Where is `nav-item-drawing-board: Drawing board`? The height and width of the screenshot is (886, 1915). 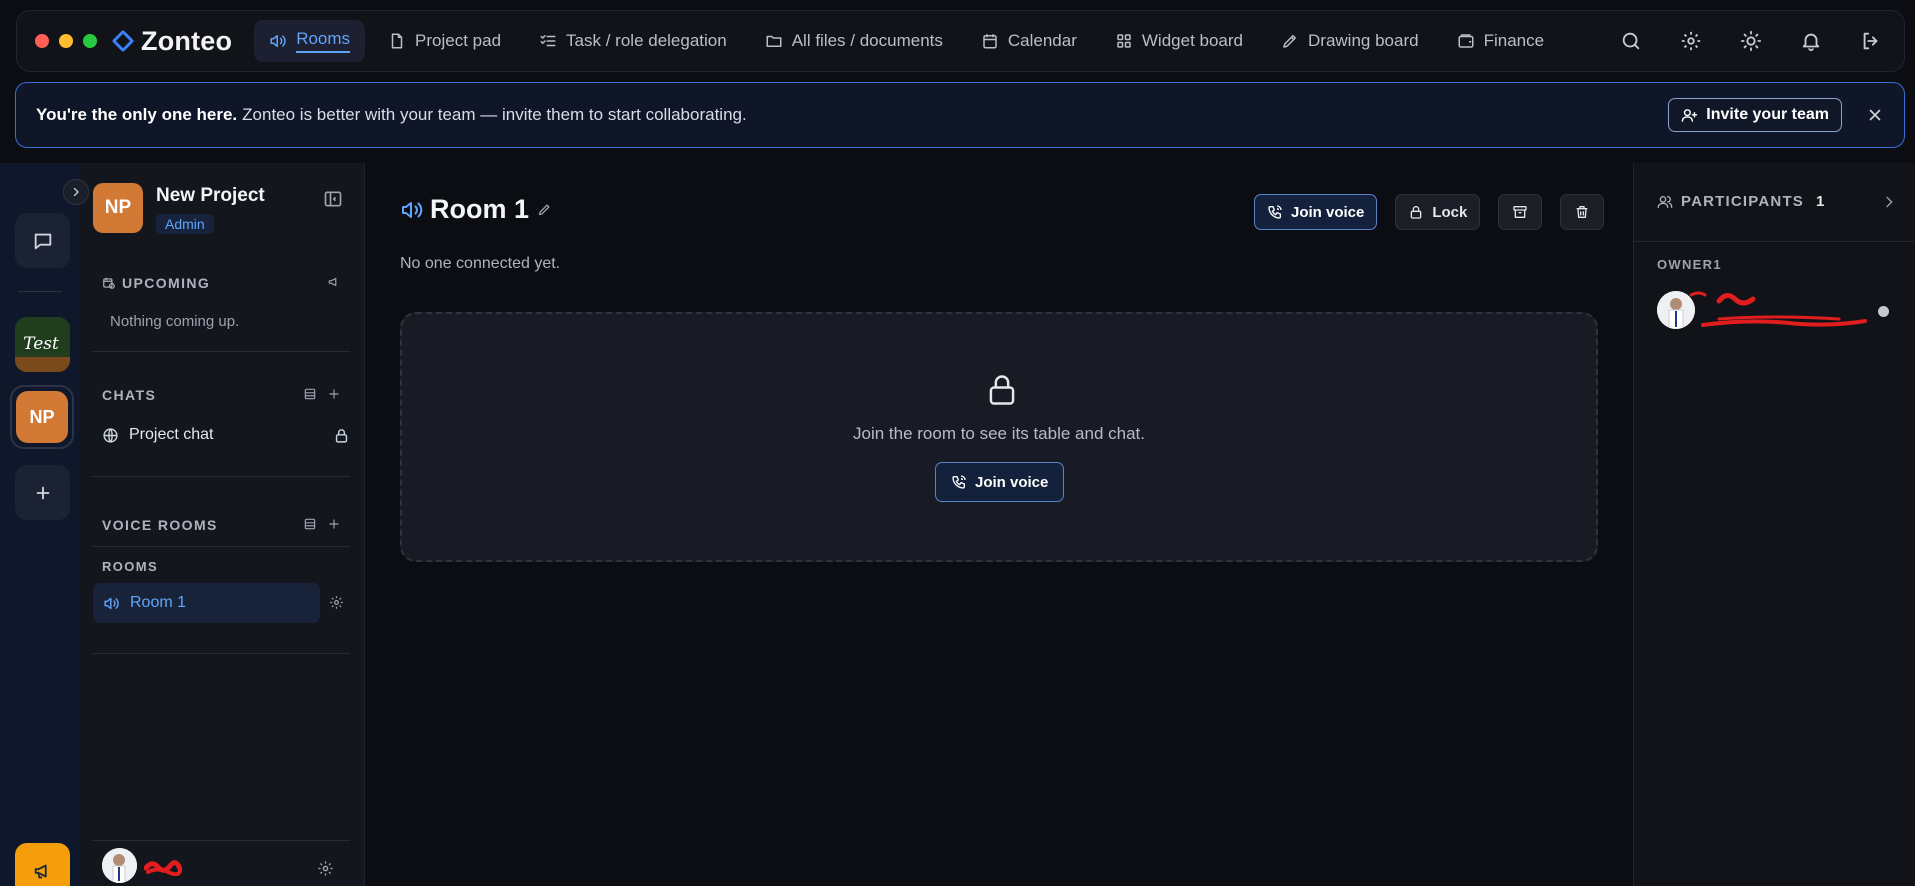 nav-item-drawing-board: Drawing board is located at coordinates (1350, 41).